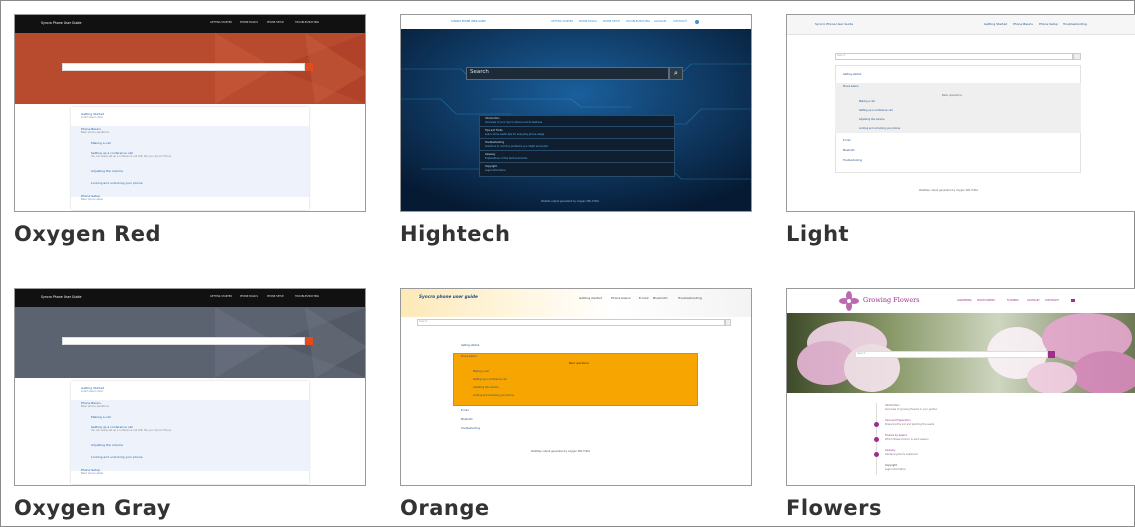 The image size is (1135, 527). What do you see at coordinates (834, 508) in the screenshot?
I see `theme-caption: Flowers` at bounding box center [834, 508].